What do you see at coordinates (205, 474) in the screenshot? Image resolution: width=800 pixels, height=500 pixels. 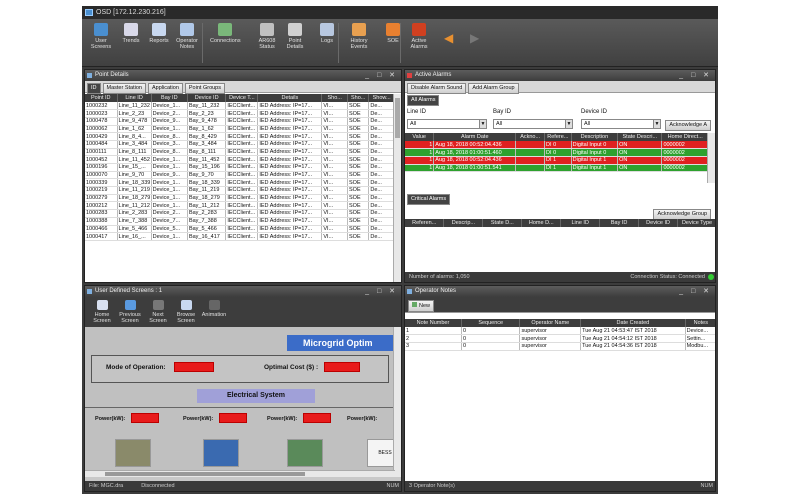 I see `hscroll-thumb` at bounding box center [205, 474].